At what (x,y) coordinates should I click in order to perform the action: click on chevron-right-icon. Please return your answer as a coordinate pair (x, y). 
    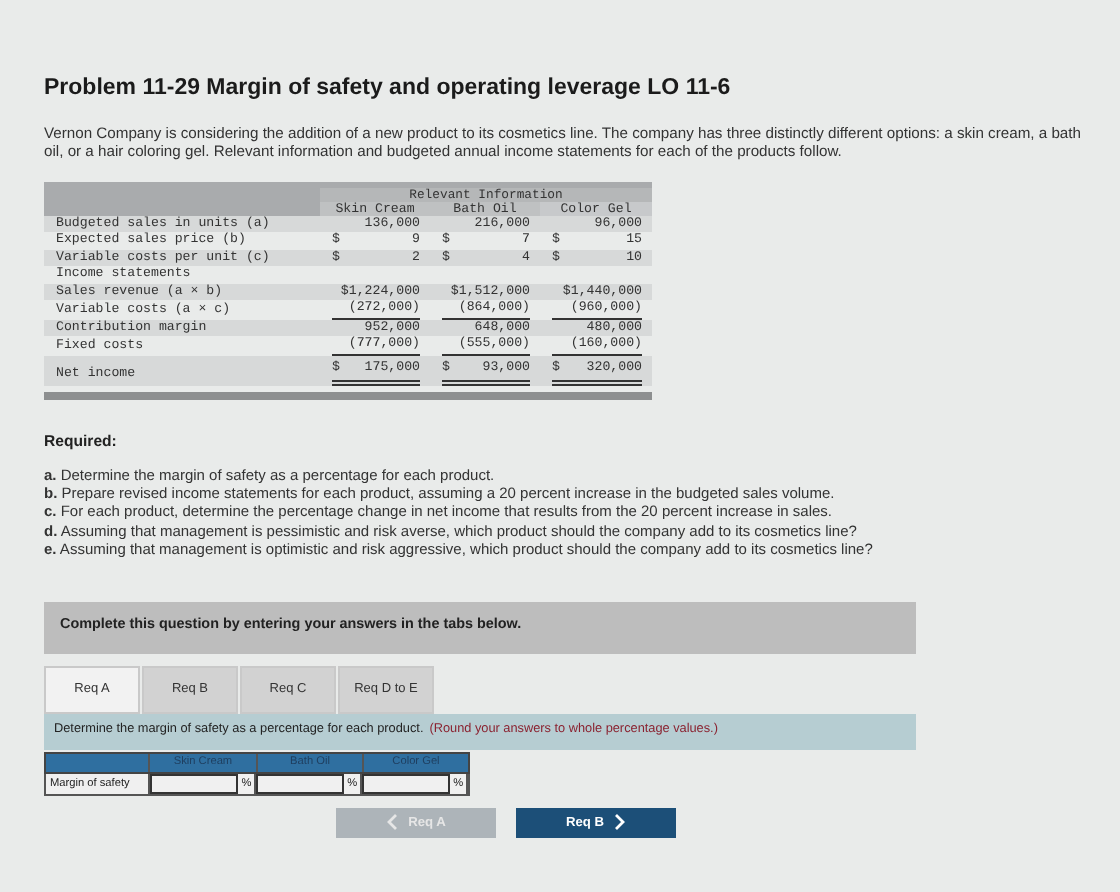
    Looking at the image, I should click on (620, 822).